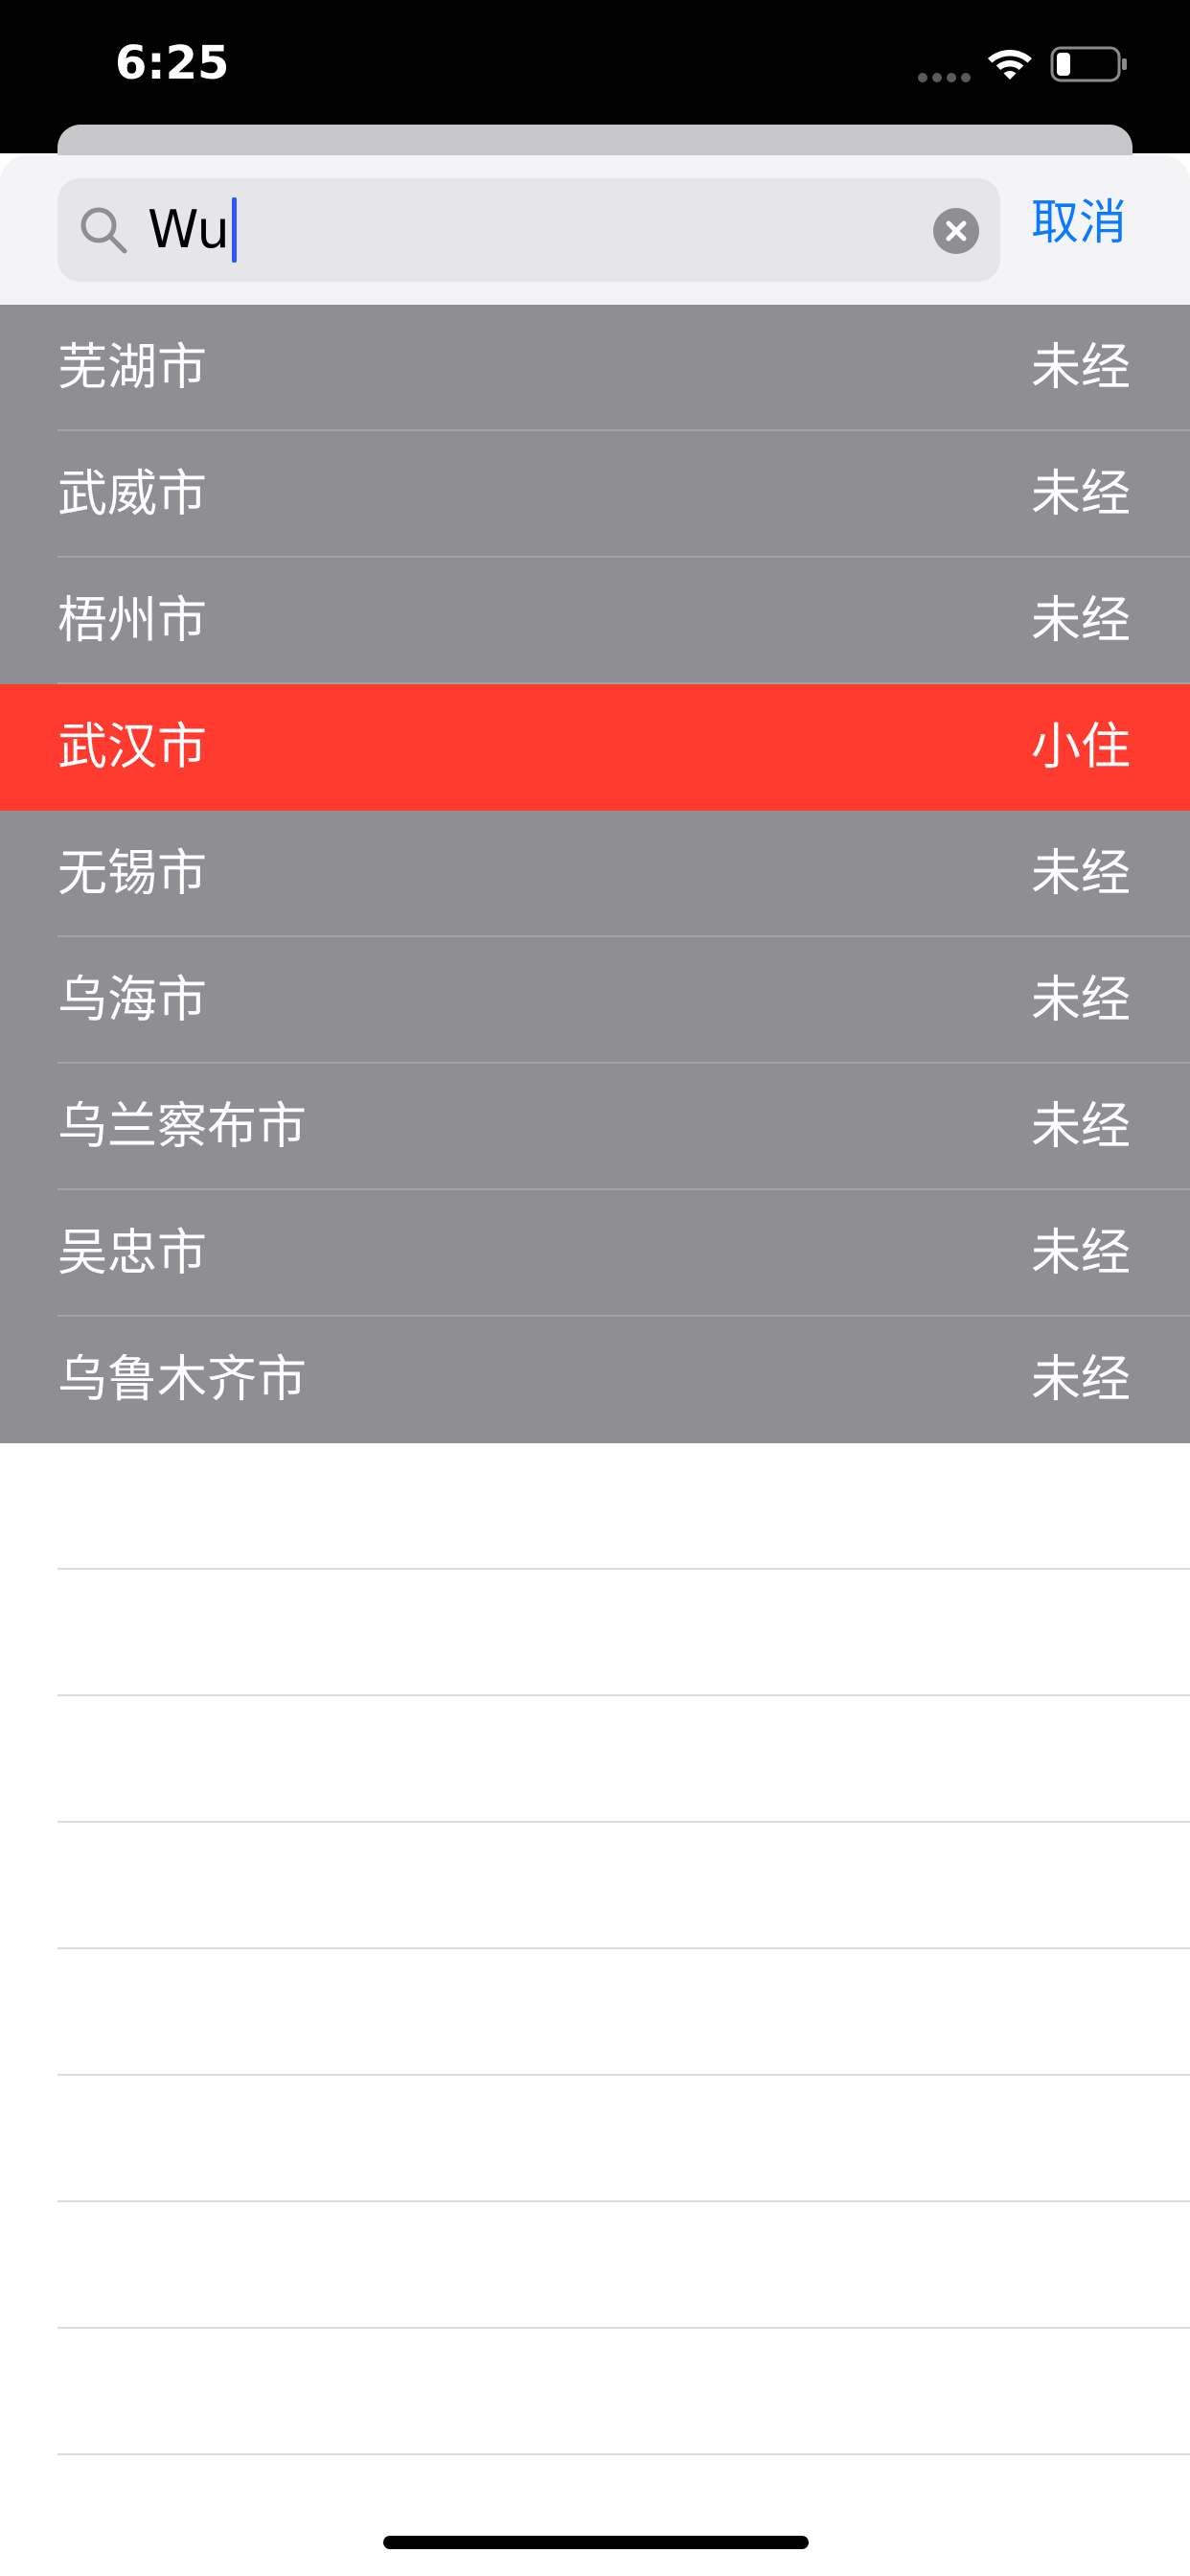  I want to click on search-header: Wu 取消, so click(595, 230).